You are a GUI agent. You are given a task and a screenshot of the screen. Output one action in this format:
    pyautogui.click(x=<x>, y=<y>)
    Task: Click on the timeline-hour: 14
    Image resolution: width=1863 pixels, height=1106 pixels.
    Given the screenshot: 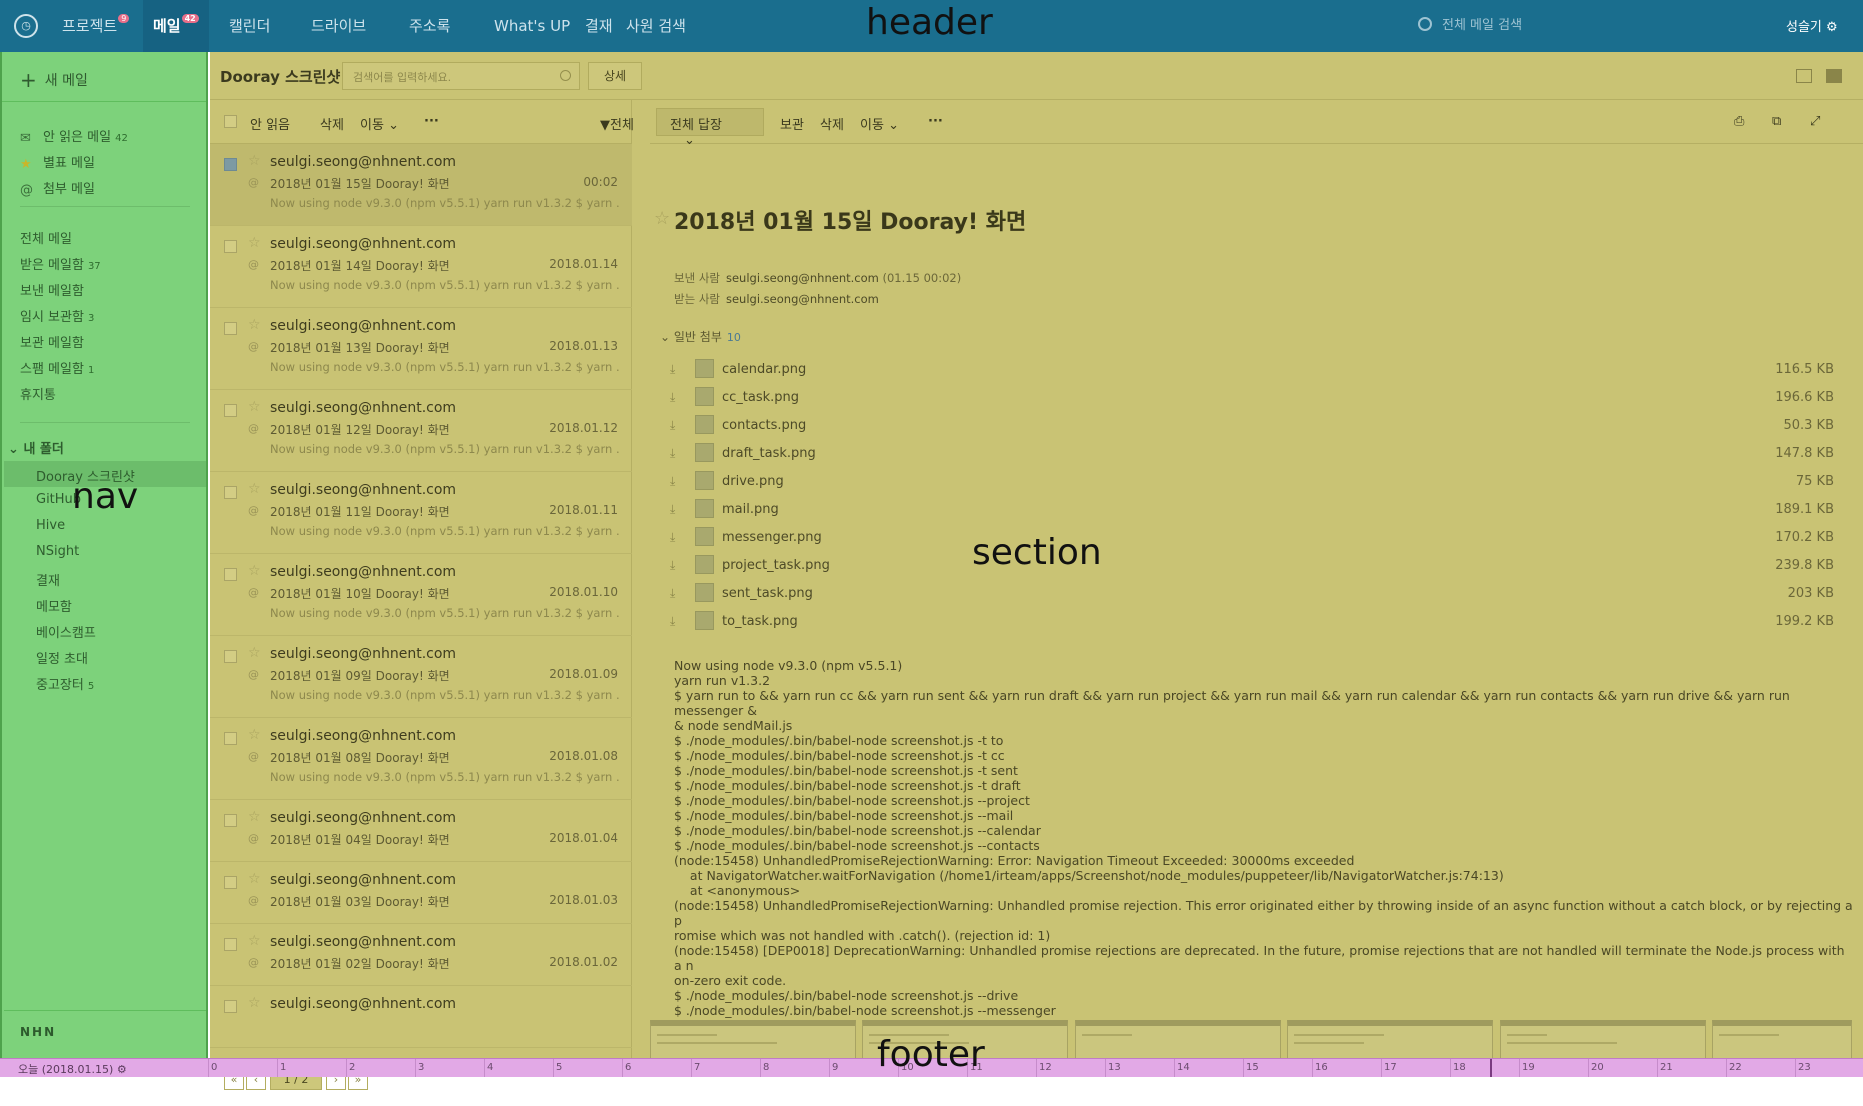 What is the action you would take?
    pyautogui.click(x=1182, y=1068)
    